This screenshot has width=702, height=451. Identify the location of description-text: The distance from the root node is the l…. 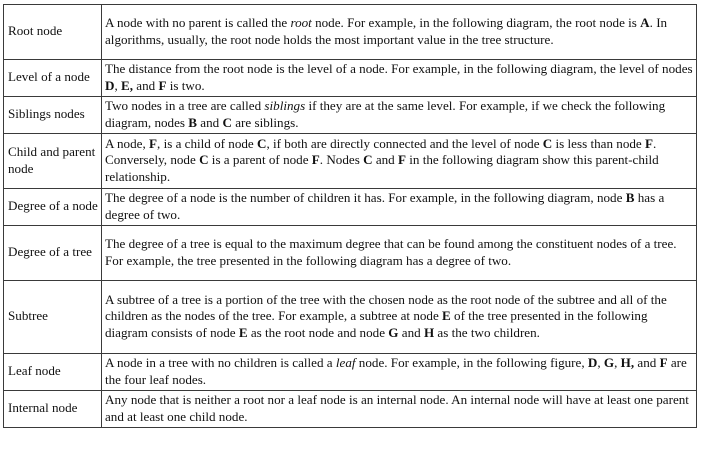
(399, 69).